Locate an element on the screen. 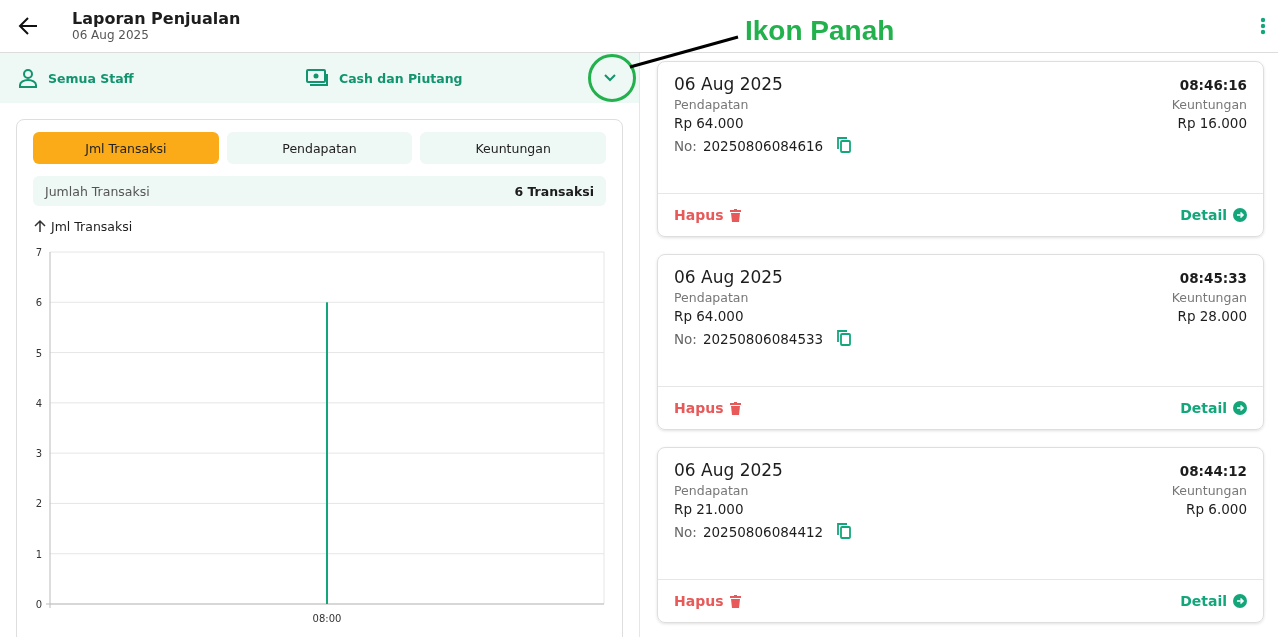 This screenshot has height=637, width=1278. person-icon is located at coordinates (28, 78).